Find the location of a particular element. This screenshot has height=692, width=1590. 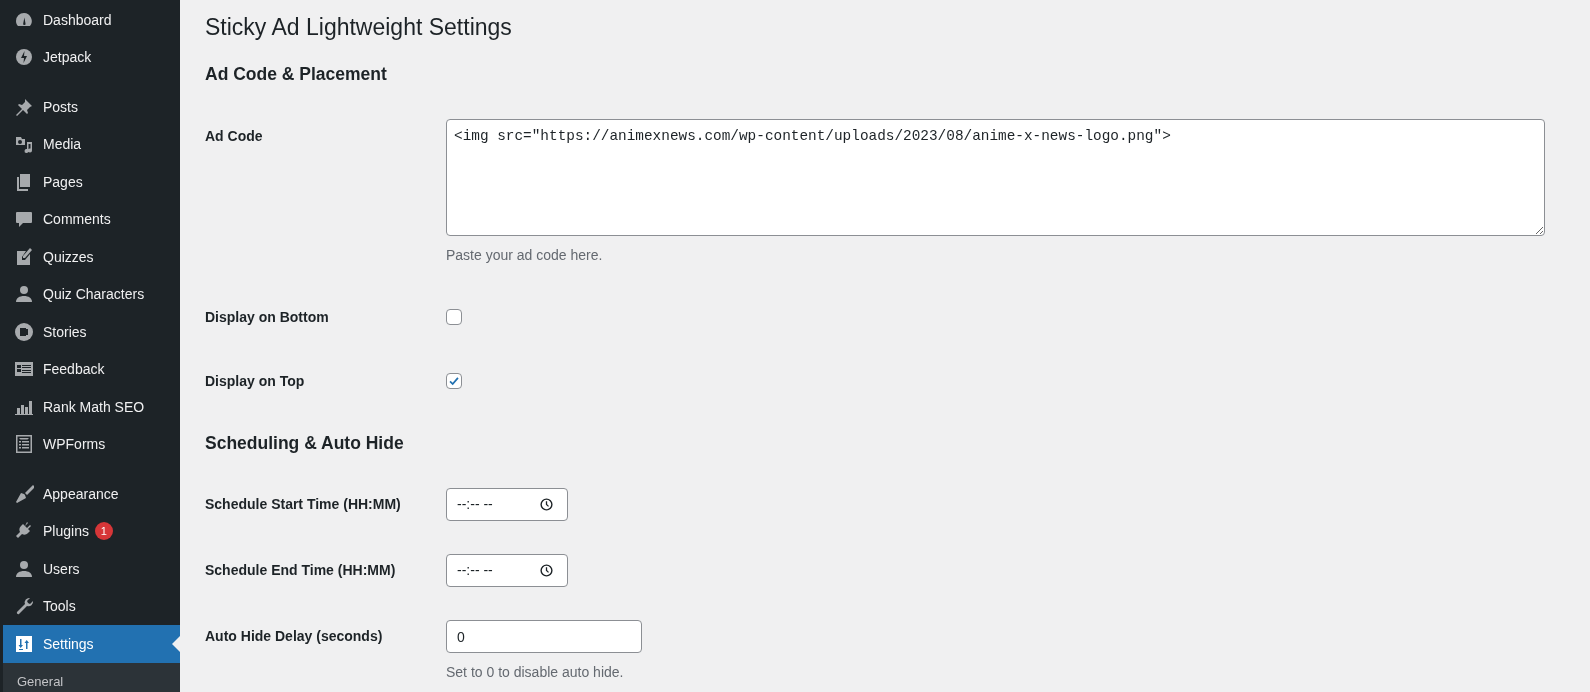

brush-icon is located at coordinates (24, 493).